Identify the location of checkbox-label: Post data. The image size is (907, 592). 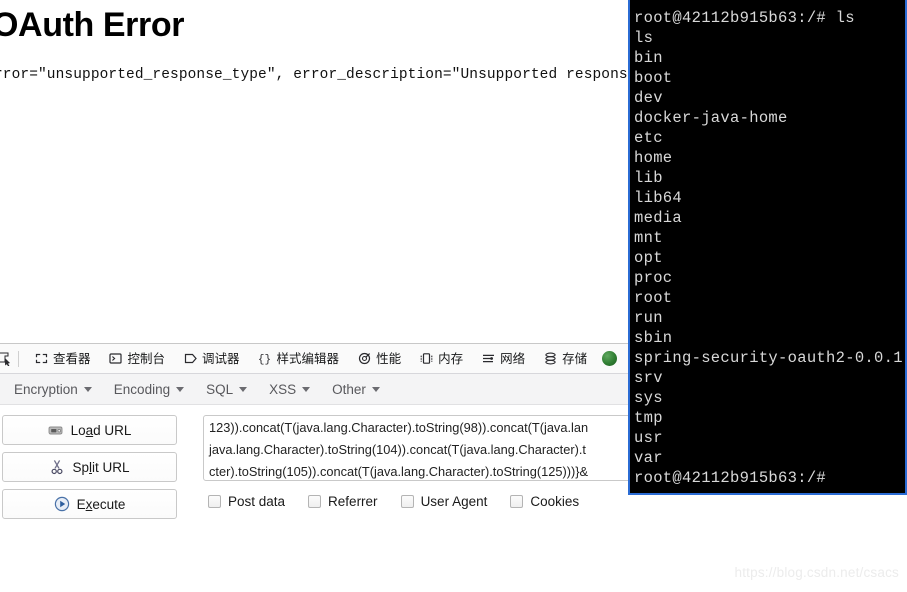
(257, 501).